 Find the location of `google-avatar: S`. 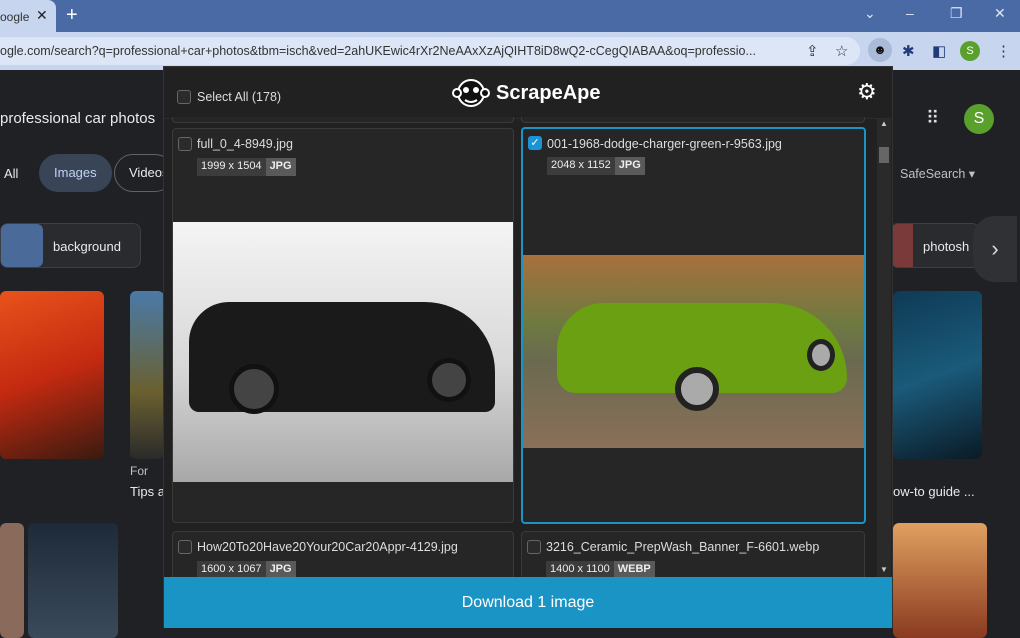

google-avatar: S is located at coordinates (979, 119).